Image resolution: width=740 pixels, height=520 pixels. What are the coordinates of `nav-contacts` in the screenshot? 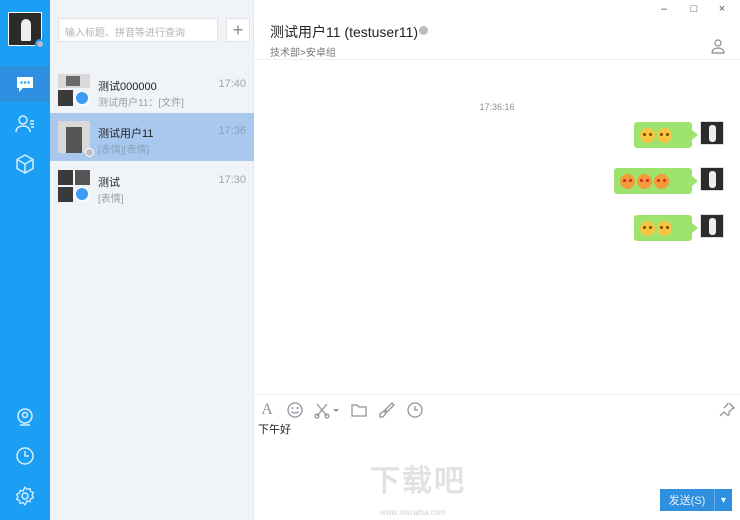 It's located at (25, 124).